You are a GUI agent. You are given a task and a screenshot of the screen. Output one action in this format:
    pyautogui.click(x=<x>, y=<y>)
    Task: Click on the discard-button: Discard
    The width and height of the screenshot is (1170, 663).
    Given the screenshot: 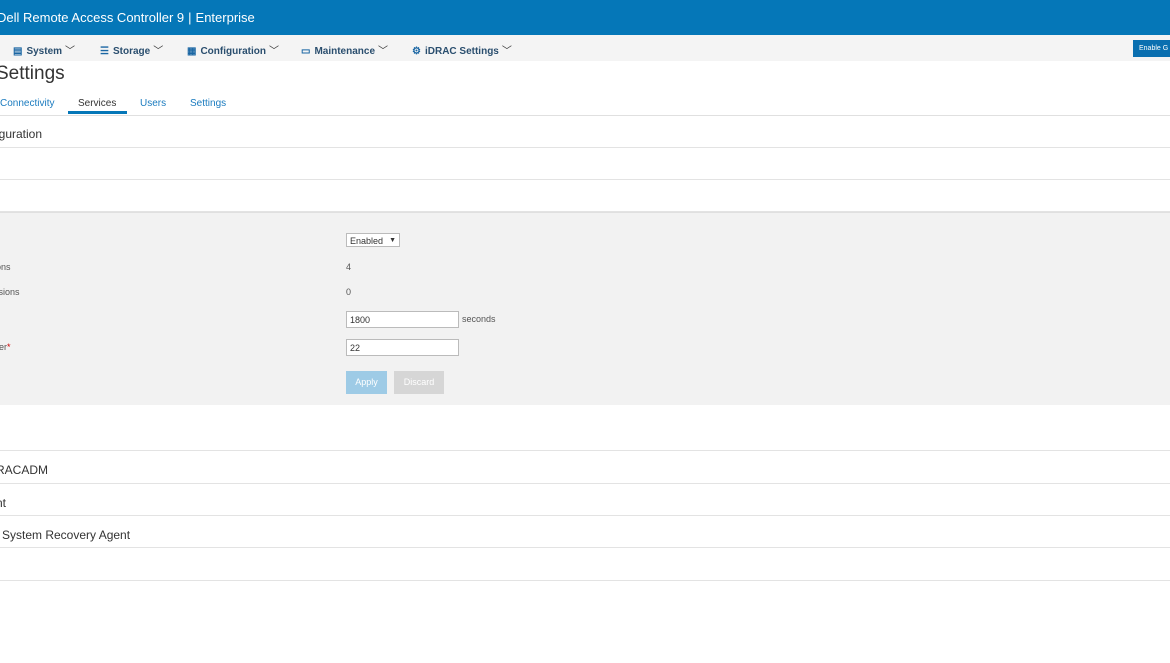 What is the action you would take?
    pyautogui.click(x=419, y=382)
    